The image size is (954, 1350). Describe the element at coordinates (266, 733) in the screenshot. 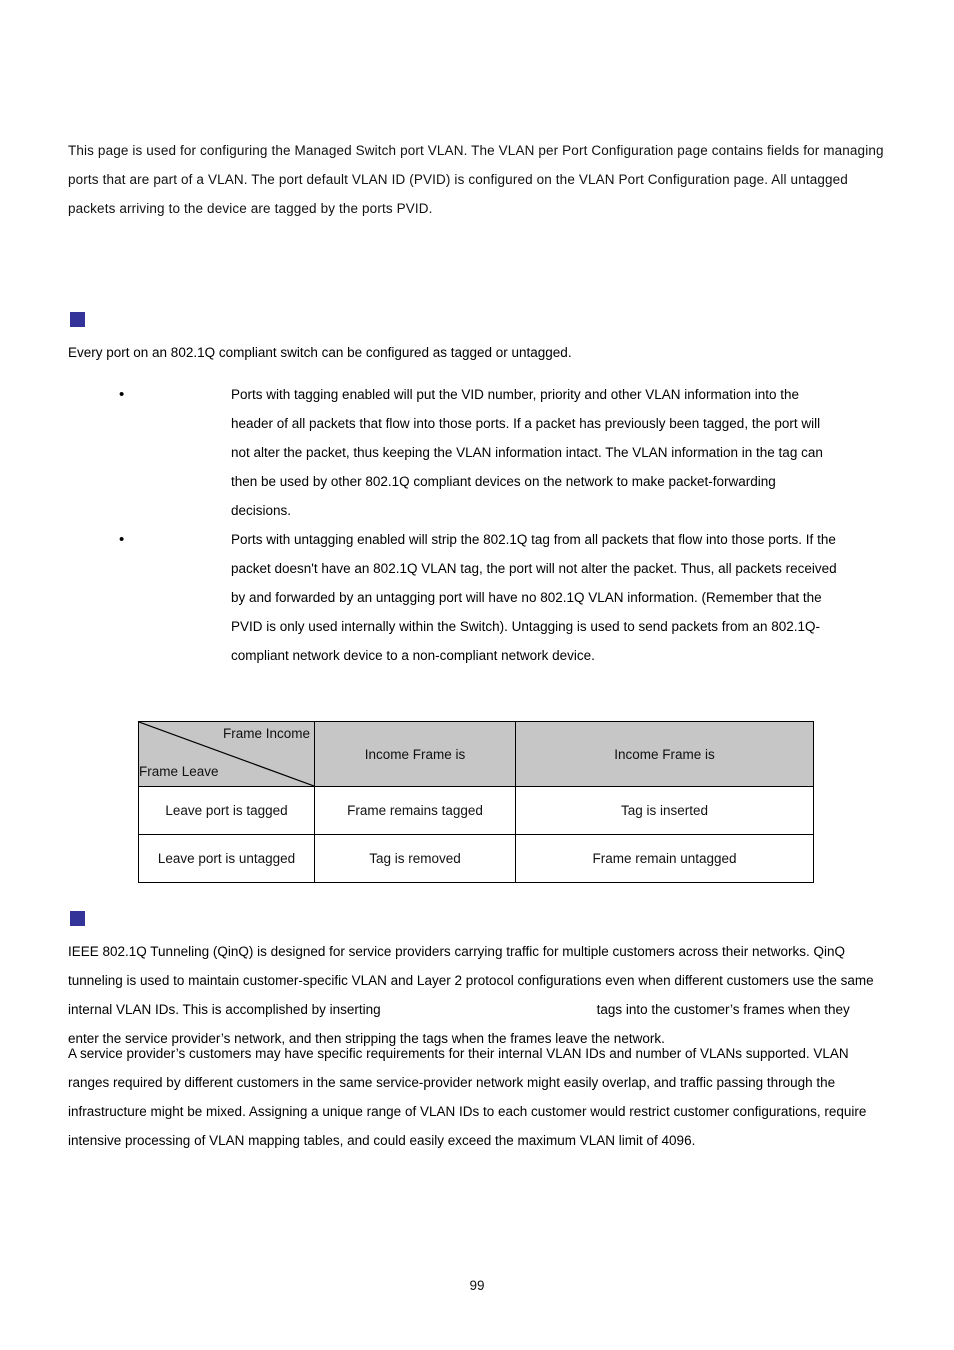

I see `corner-label-frame-income: Frame Income` at that location.